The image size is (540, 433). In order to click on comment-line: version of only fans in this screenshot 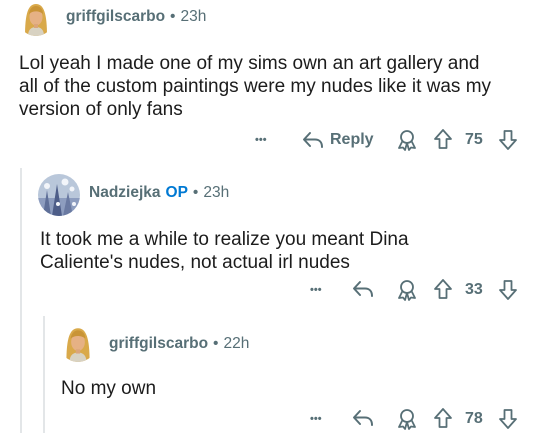, I will do `click(101, 109)`.